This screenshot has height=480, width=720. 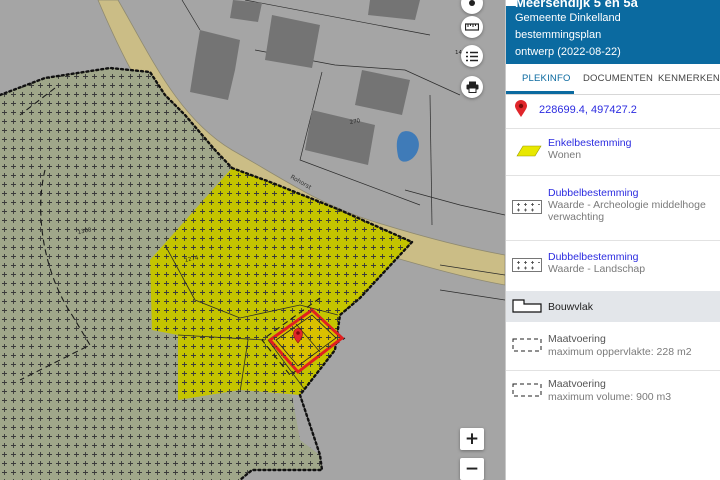 What do you see at coordinates (613, 306) in the screenshot?
I see `legend-item-bouwvlak: Bouwvlak` at bounding box center [613, 306].